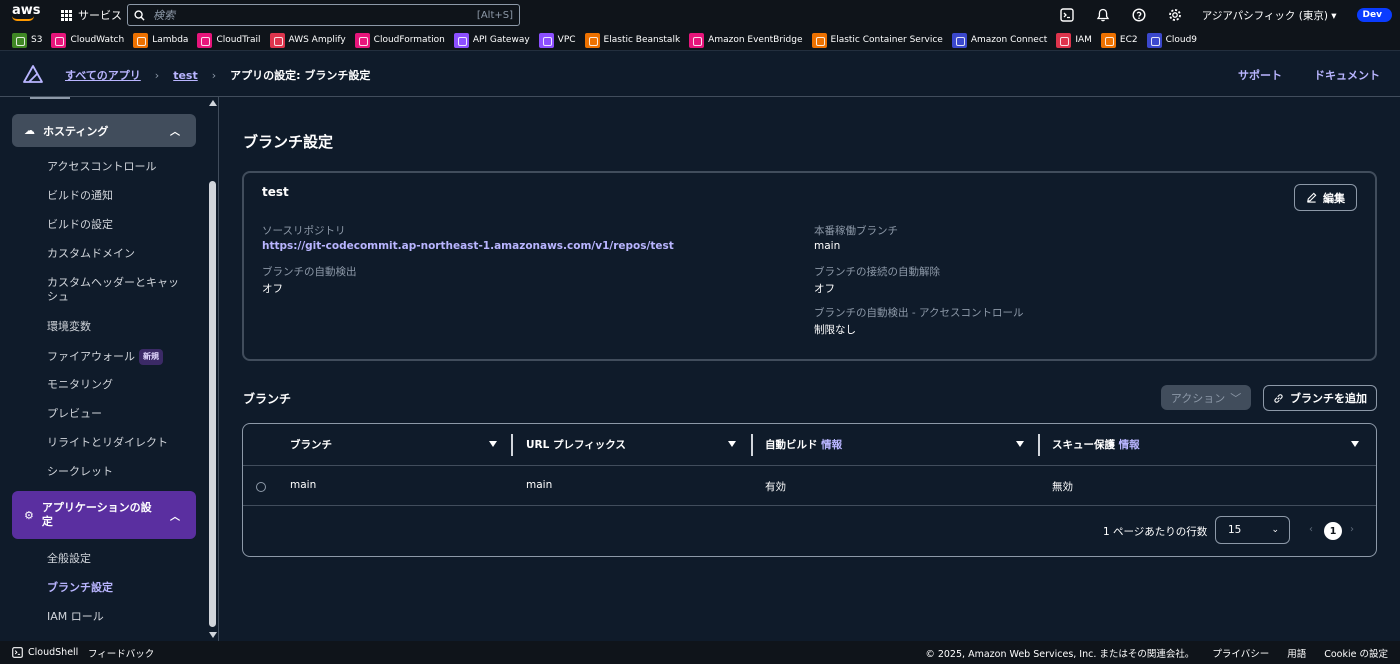 The width and height of the screenshot is (1400, 664). Describe the element at coordinates (26, 12) in the screenshot. I see `aws-logo: aws` at that location.